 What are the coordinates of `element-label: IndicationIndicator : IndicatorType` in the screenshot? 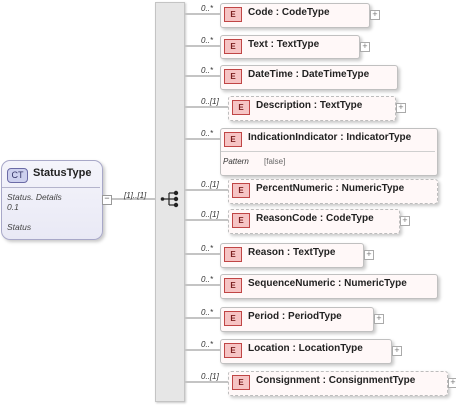 It's located at (329, 137).